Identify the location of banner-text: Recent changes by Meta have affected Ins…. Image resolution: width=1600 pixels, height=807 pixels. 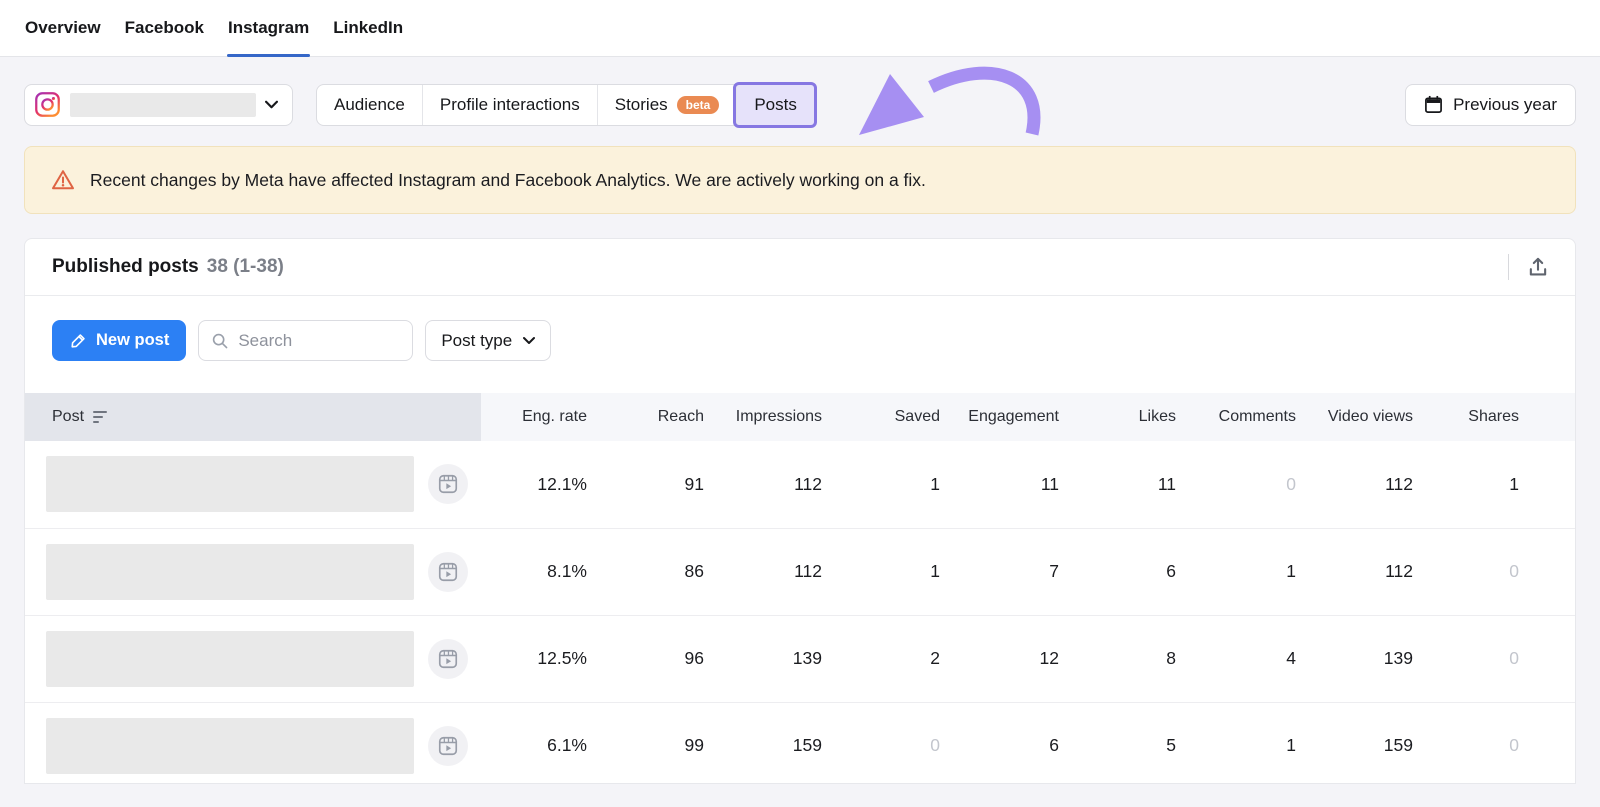
(508, 179).